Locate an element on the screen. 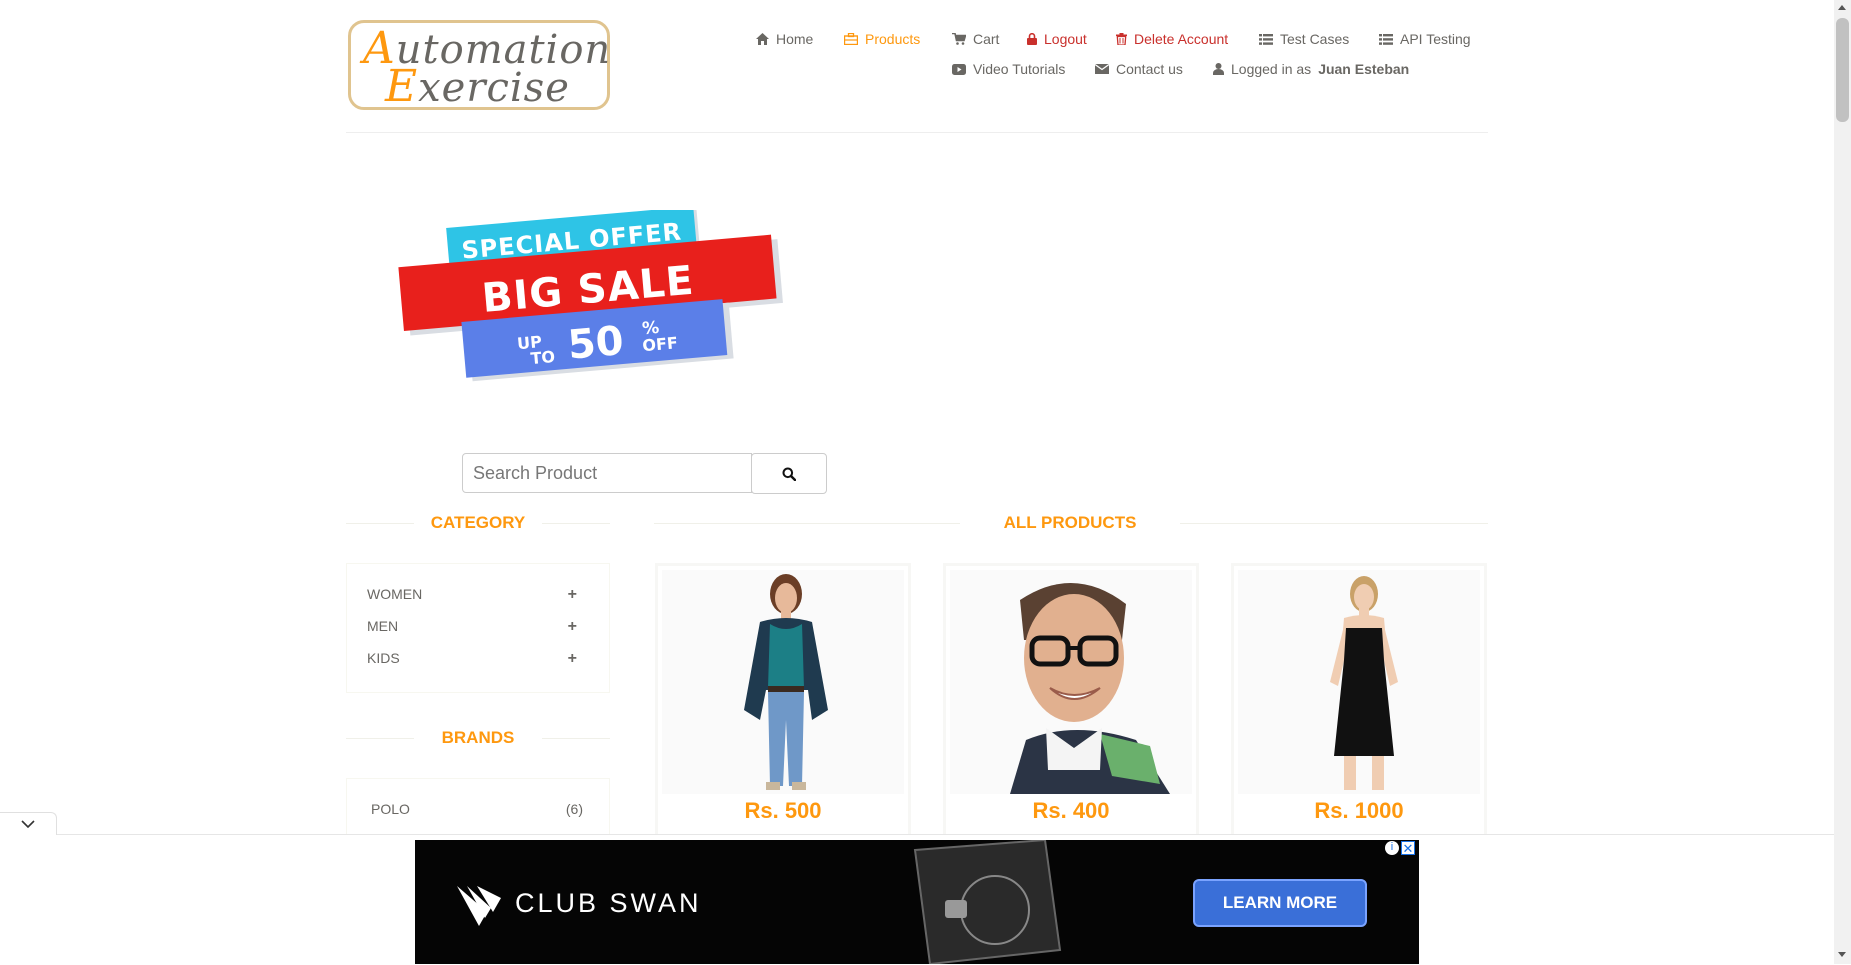 The width and height of the screenshot is (1851, 965). brands-panel: POLO (6) is located at coordinates (478, 808).